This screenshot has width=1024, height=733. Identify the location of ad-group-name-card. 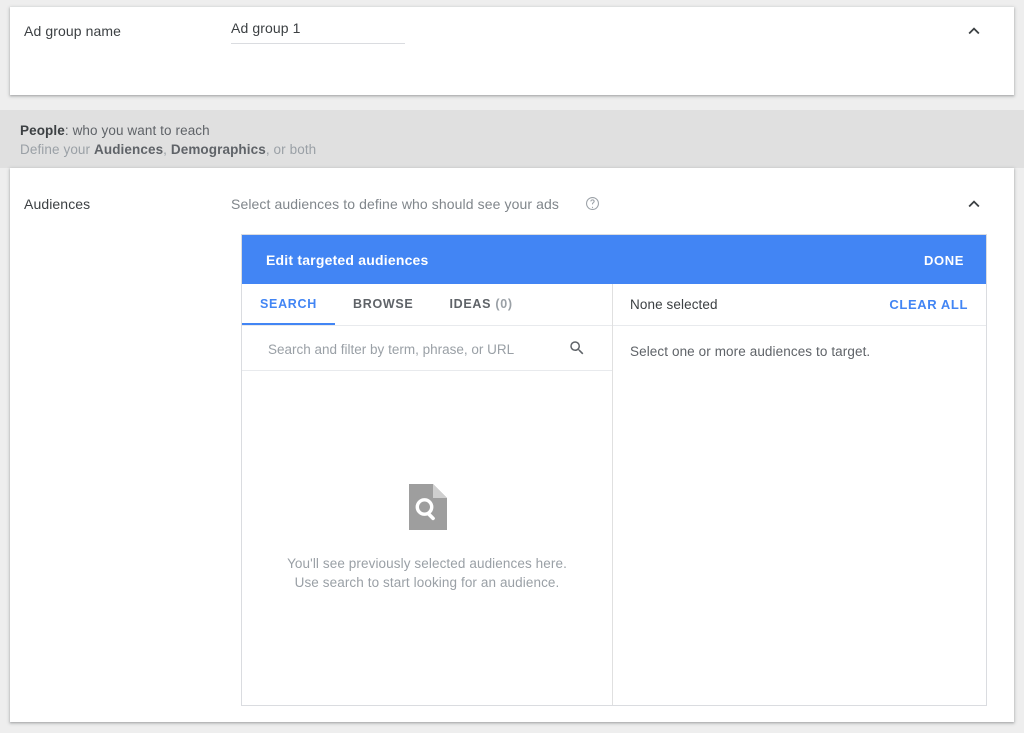
(512, 51).